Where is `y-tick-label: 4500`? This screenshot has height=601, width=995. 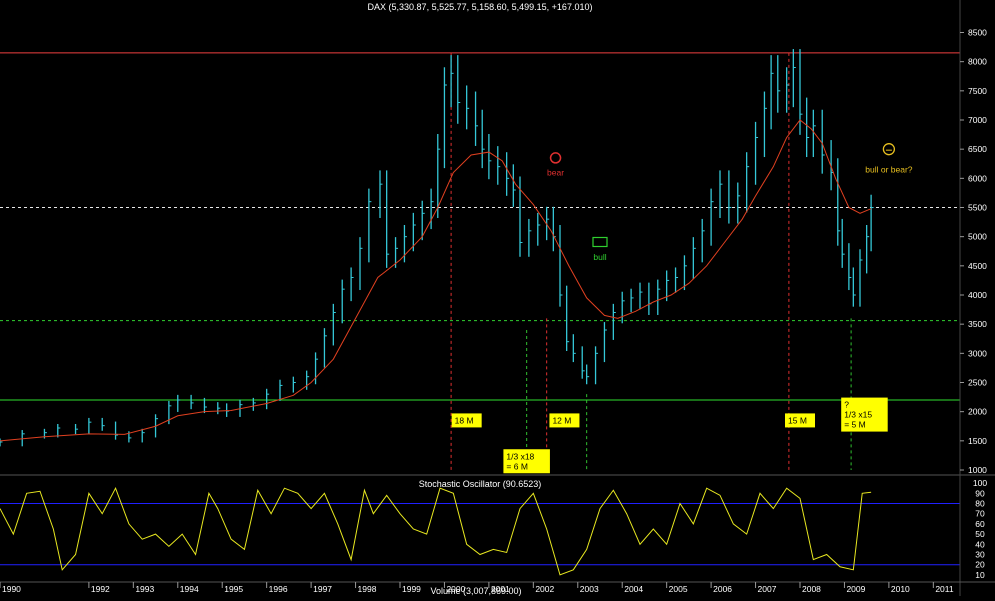 y-tick-label: 4500 is located at coordinates (977, 266).